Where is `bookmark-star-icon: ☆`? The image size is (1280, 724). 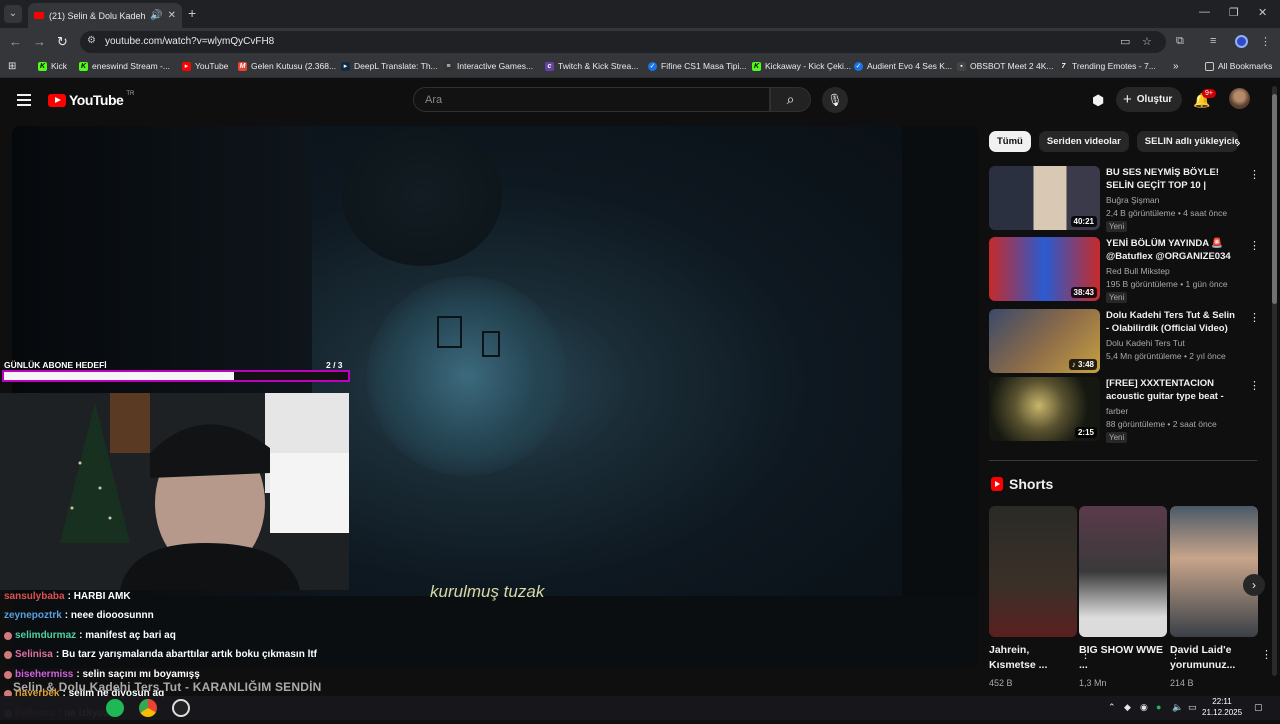
bookmark-star-icon: ☆ is located at coordinates (1147, 41).